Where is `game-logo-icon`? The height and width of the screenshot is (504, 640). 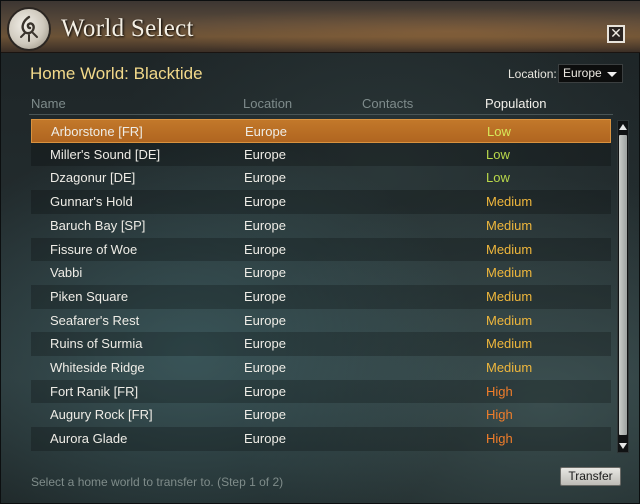
game-logo-icon is located at coordinates (29, 29).